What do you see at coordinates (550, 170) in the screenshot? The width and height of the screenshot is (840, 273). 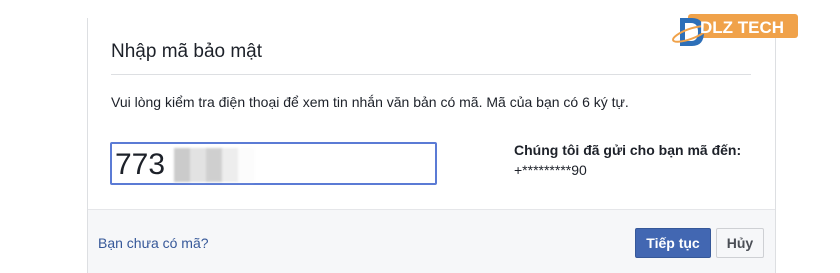 I see `masked-phone-number: +*********90` at bounding box center [550, 170].